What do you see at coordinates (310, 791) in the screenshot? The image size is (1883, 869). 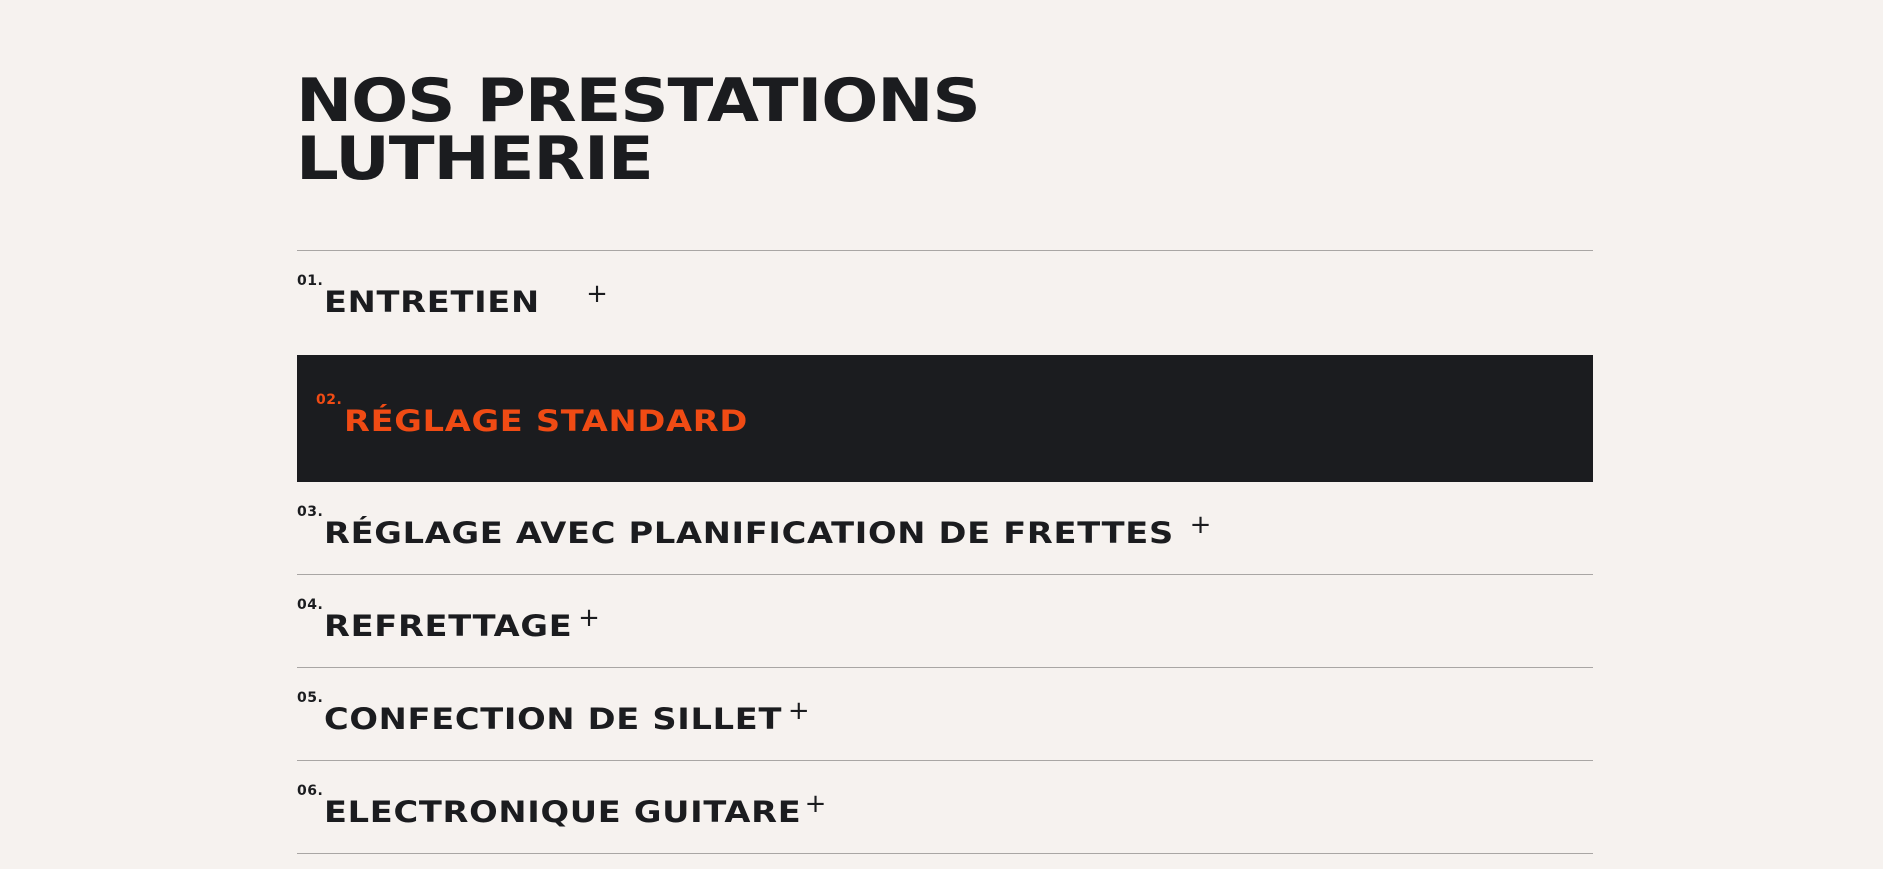 I see `service-number: 06.` at bounding box center [310, 791].